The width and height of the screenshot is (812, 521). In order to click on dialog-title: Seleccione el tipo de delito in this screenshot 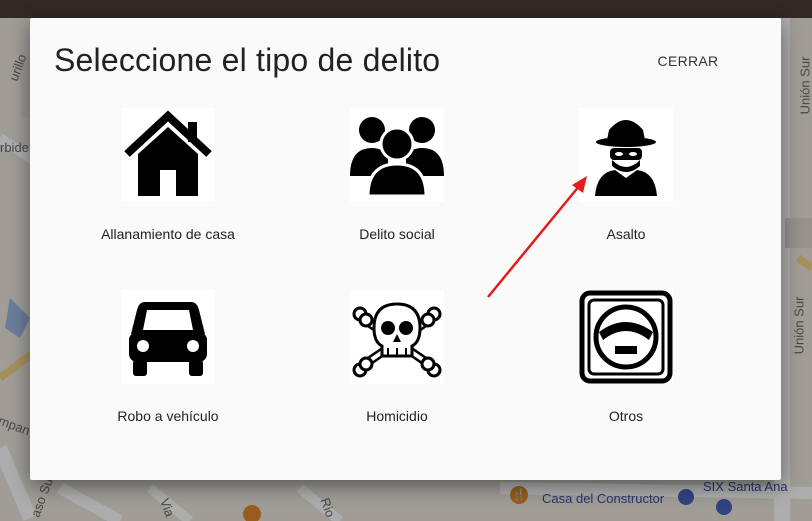, I will do `click(247, 60)`.